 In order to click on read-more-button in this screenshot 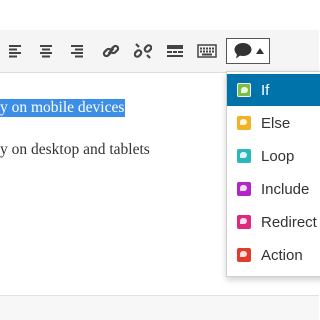, I will do `click(175, 51)`.